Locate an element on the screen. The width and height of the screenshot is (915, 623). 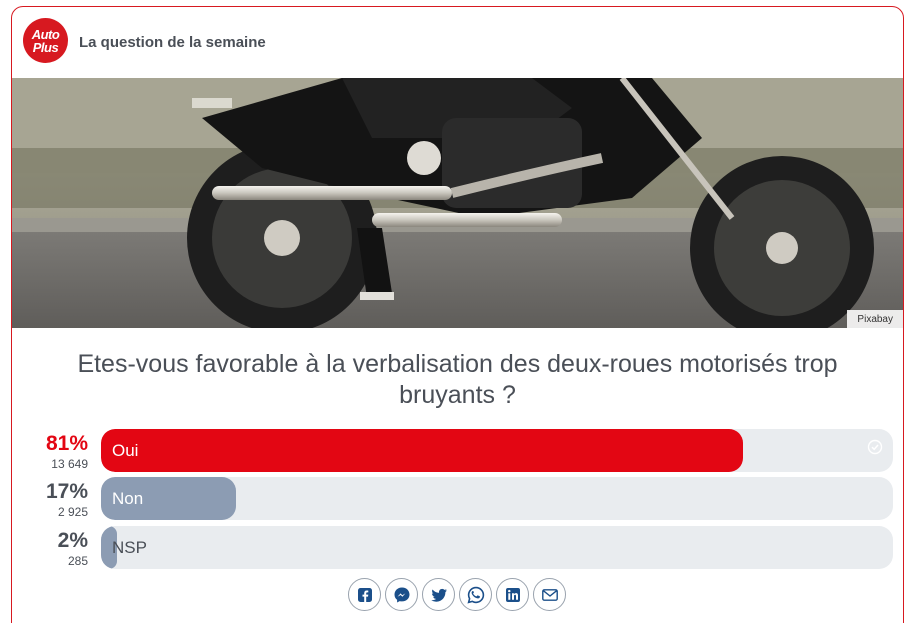
whatsapp-icon is located at coordinates (475, 595).